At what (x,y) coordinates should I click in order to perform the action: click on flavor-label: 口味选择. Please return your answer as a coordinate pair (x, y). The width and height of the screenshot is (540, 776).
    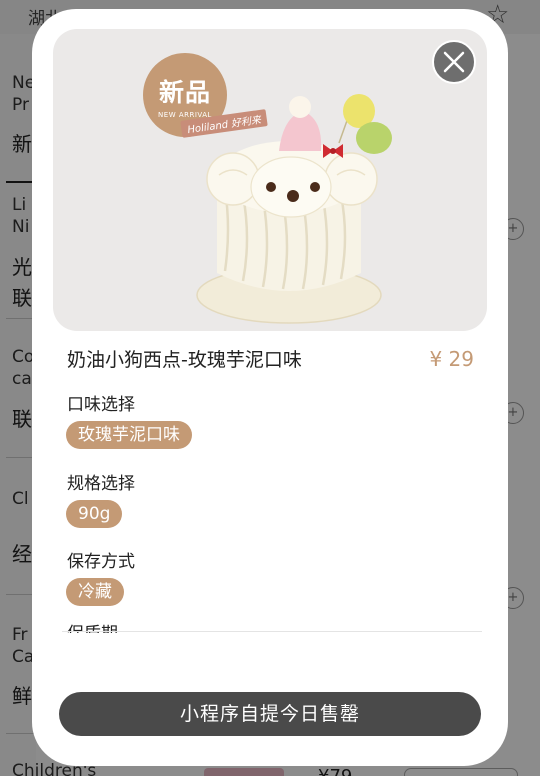
    Looking at the image, I should click on (101, 405).